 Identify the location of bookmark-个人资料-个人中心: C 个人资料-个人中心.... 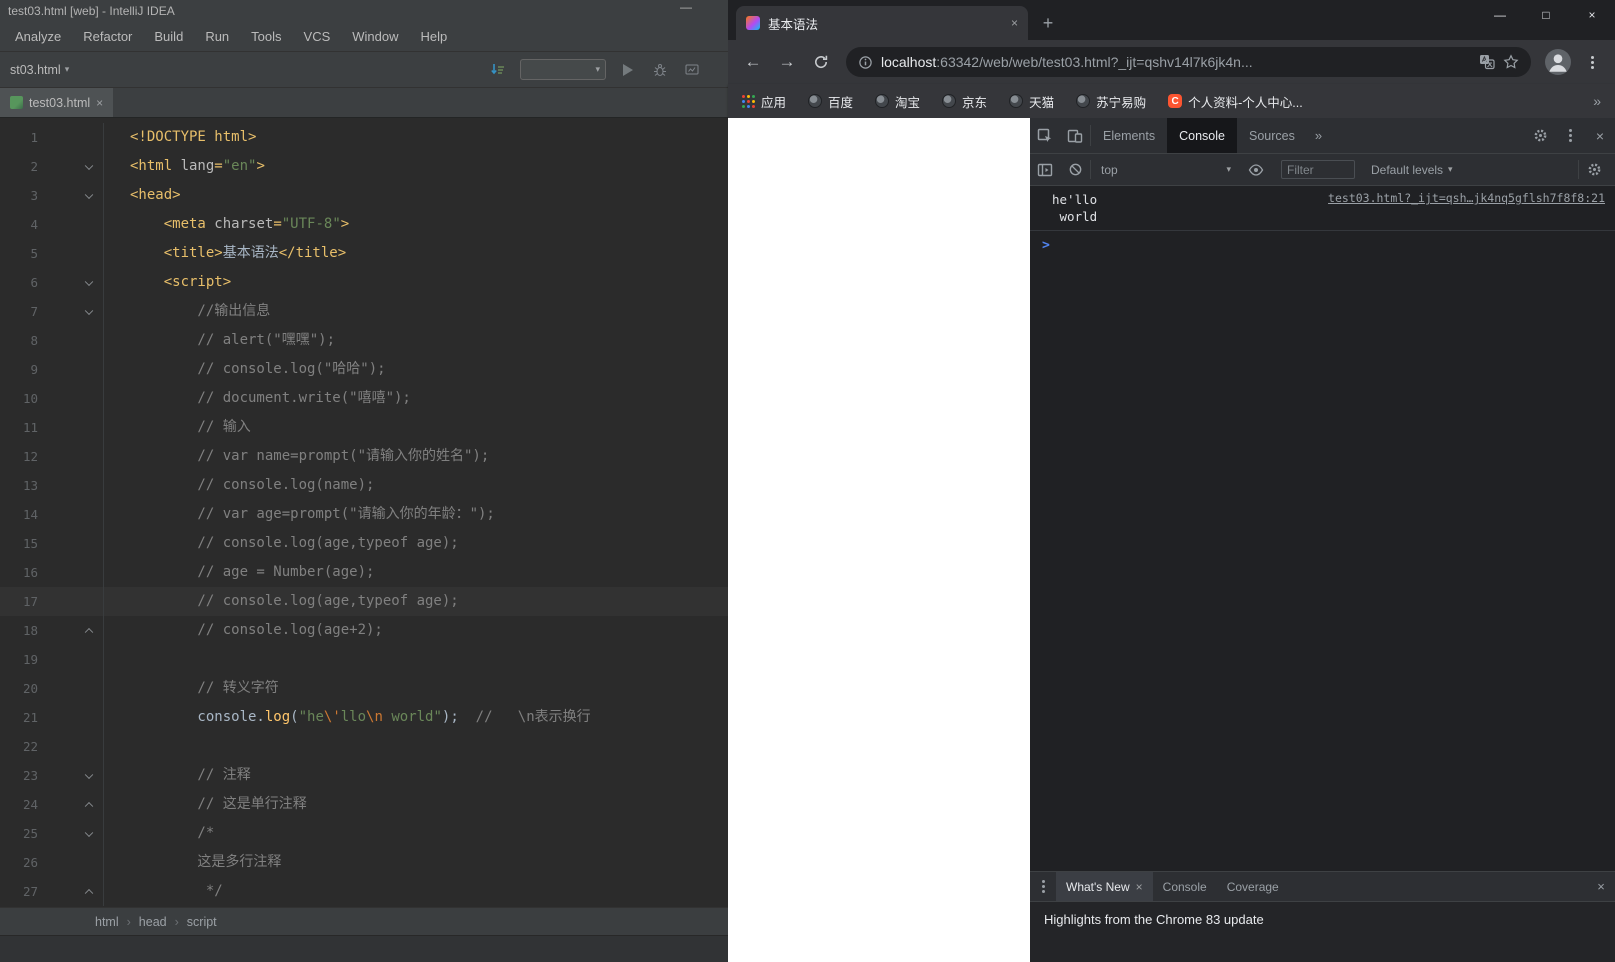
(1235, 101).